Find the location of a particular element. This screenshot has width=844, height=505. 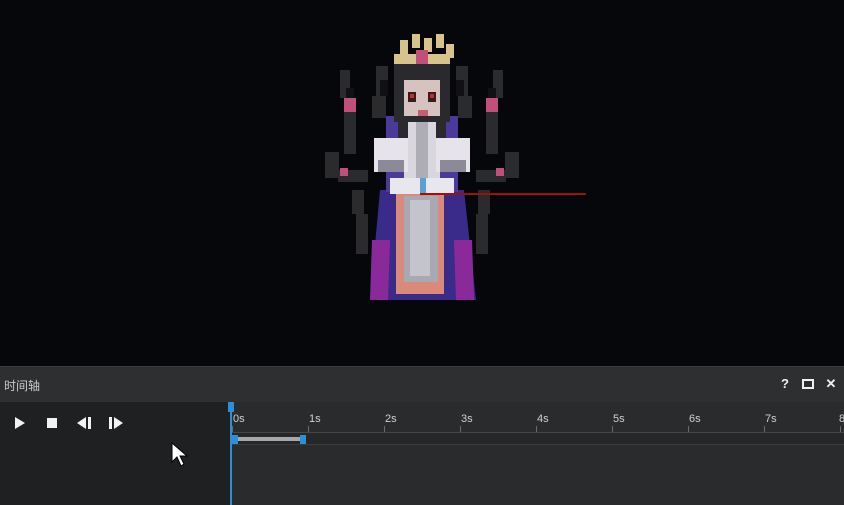

tick-label: 0s is located at coordinates (239, 419).